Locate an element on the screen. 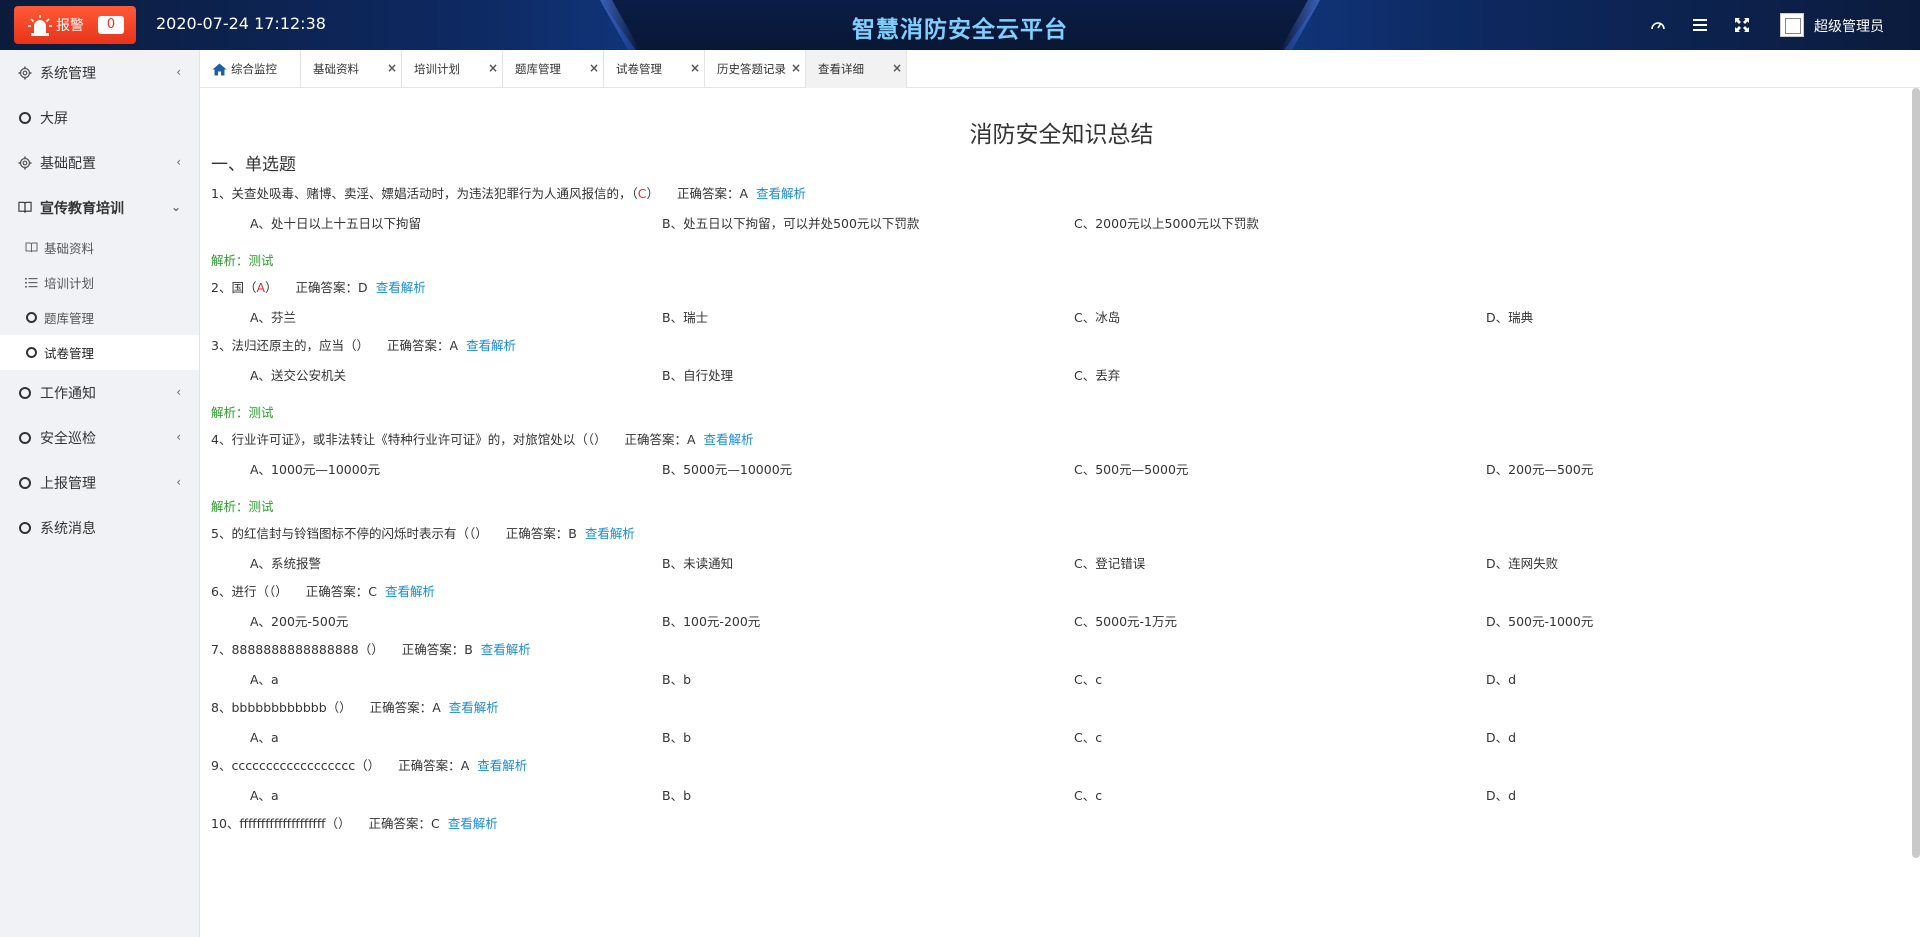  question-stem-line: 8、bbbbbbbbbbbb（） 正确答案：A 查看解析 is located at coordinates (1061, 708).